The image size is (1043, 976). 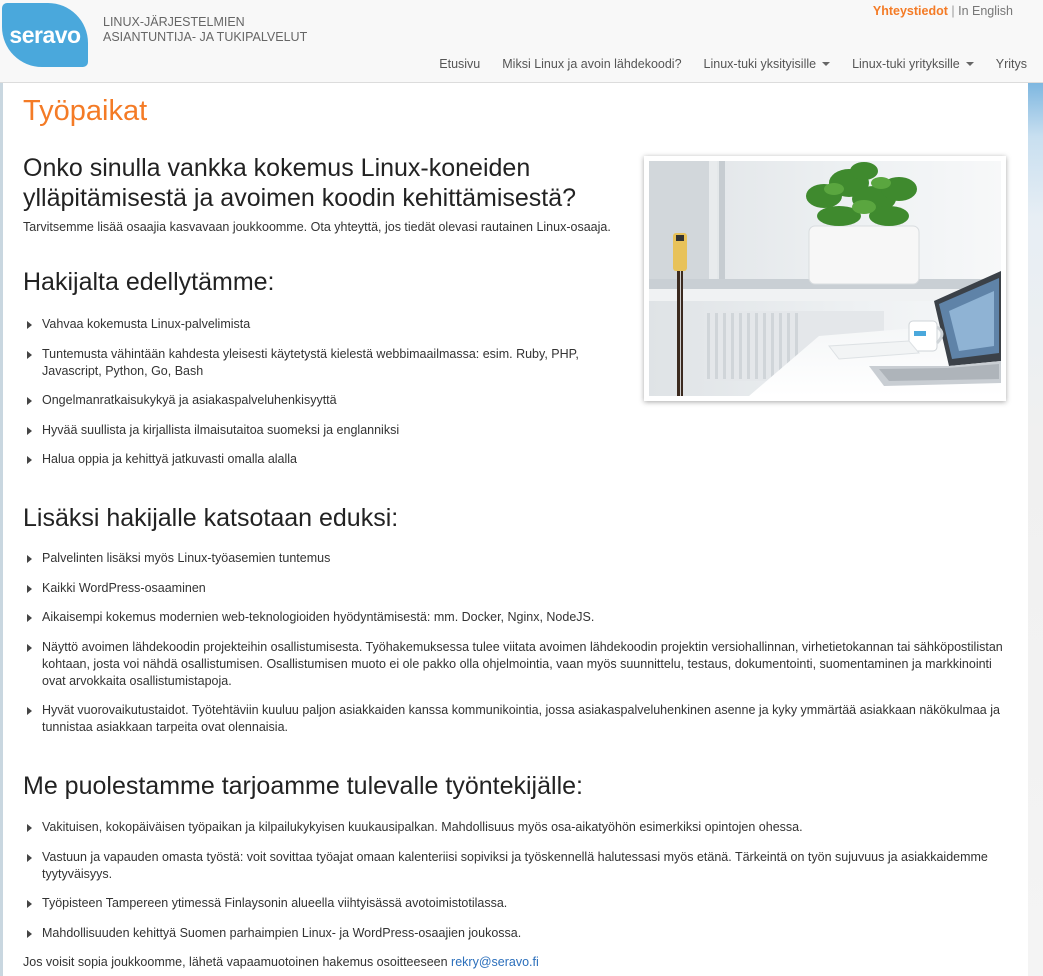 I want to click on nav-item-linux-tuki-yrityksille: Linux-tuki yrityksille, so click(x=913, y=64).